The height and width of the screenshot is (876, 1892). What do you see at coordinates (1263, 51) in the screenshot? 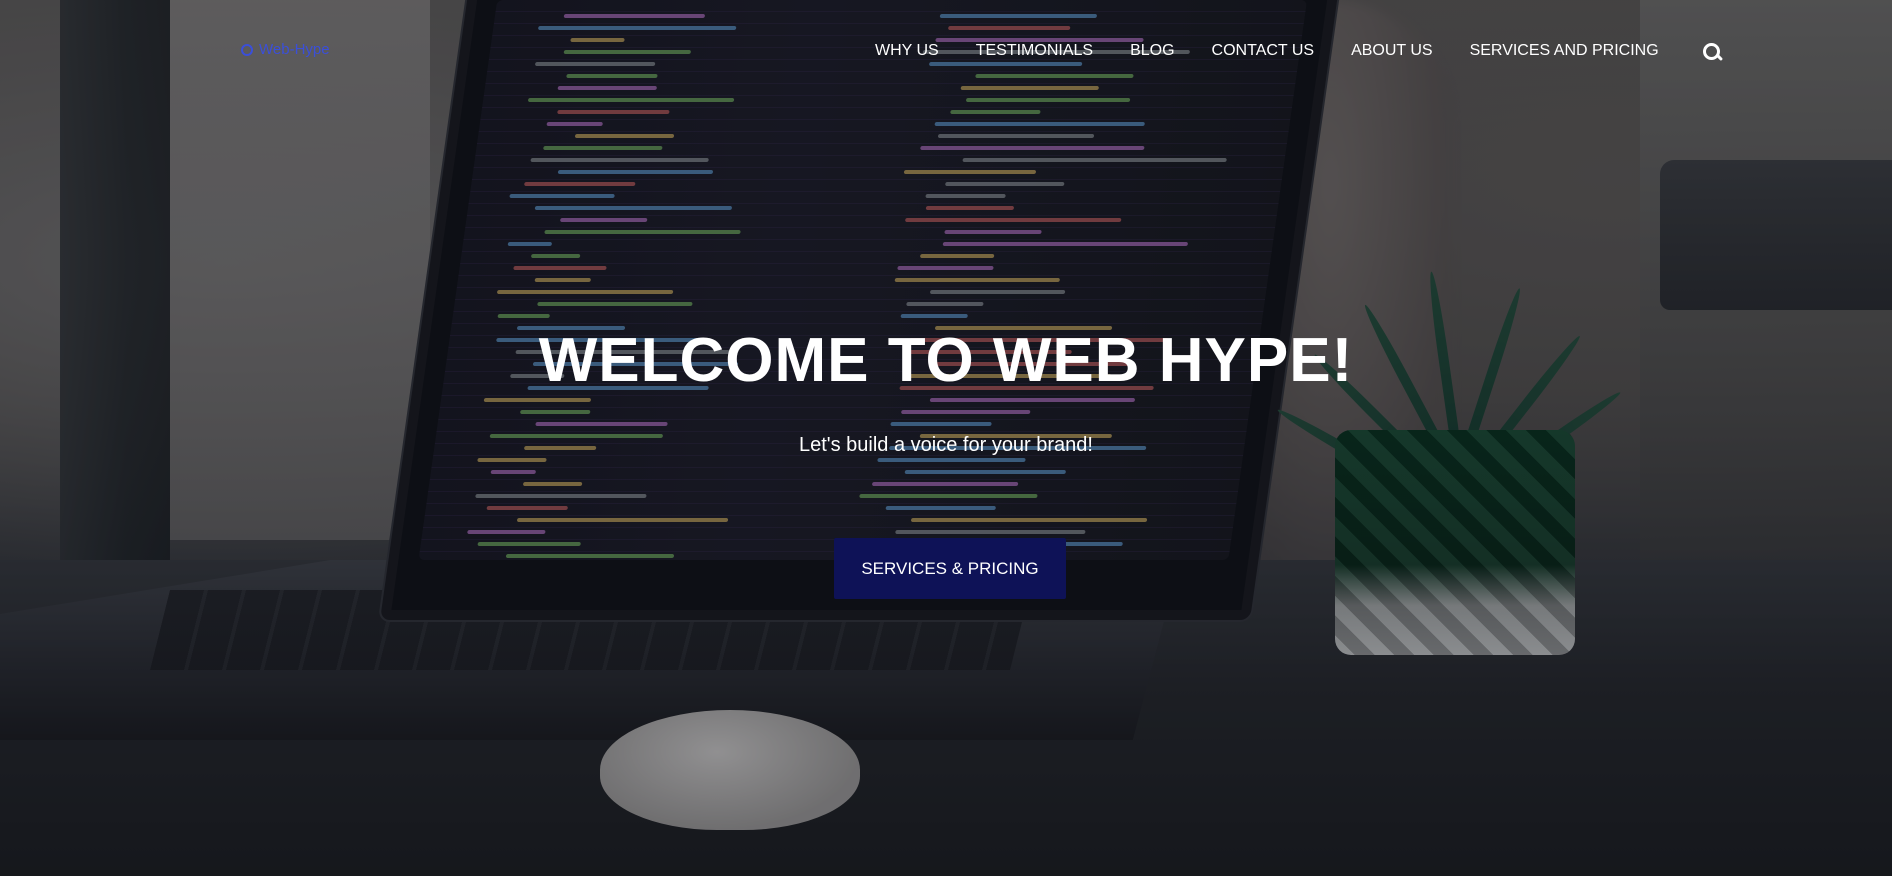
I see `nav-link-contact-us: CONTACT US` at bounding box center [1263, 51].